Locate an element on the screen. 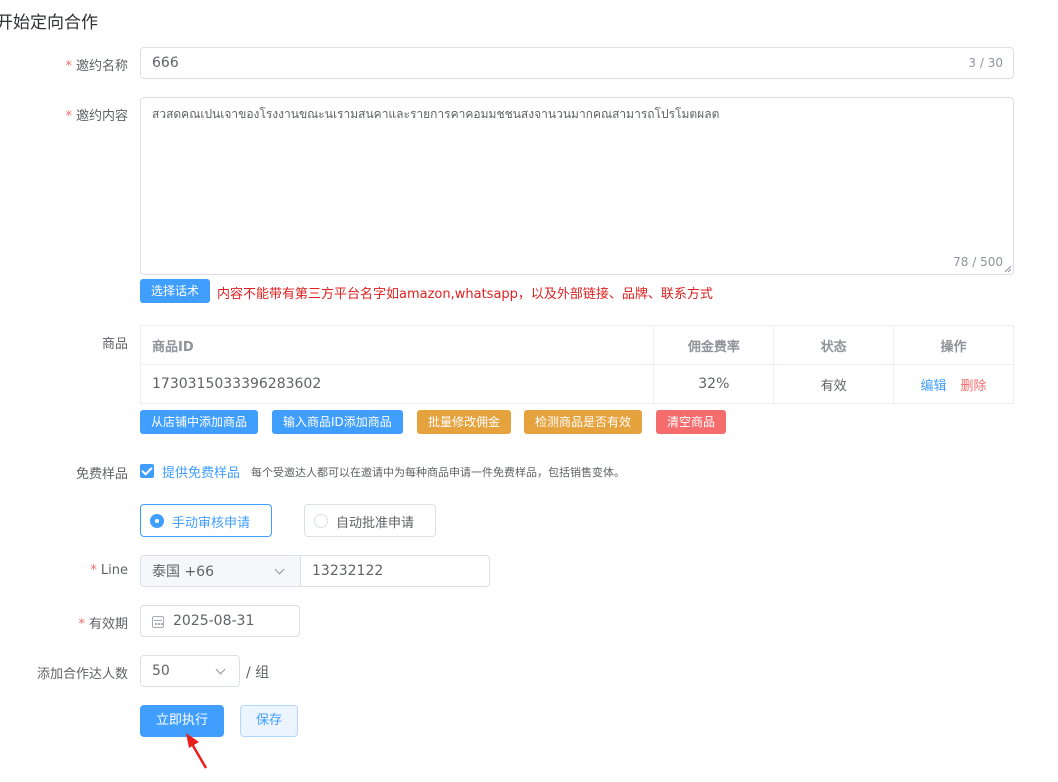 This screenshot has height=782, width=1058. creator-count-value: 50 is located at coordinates (161, 671).